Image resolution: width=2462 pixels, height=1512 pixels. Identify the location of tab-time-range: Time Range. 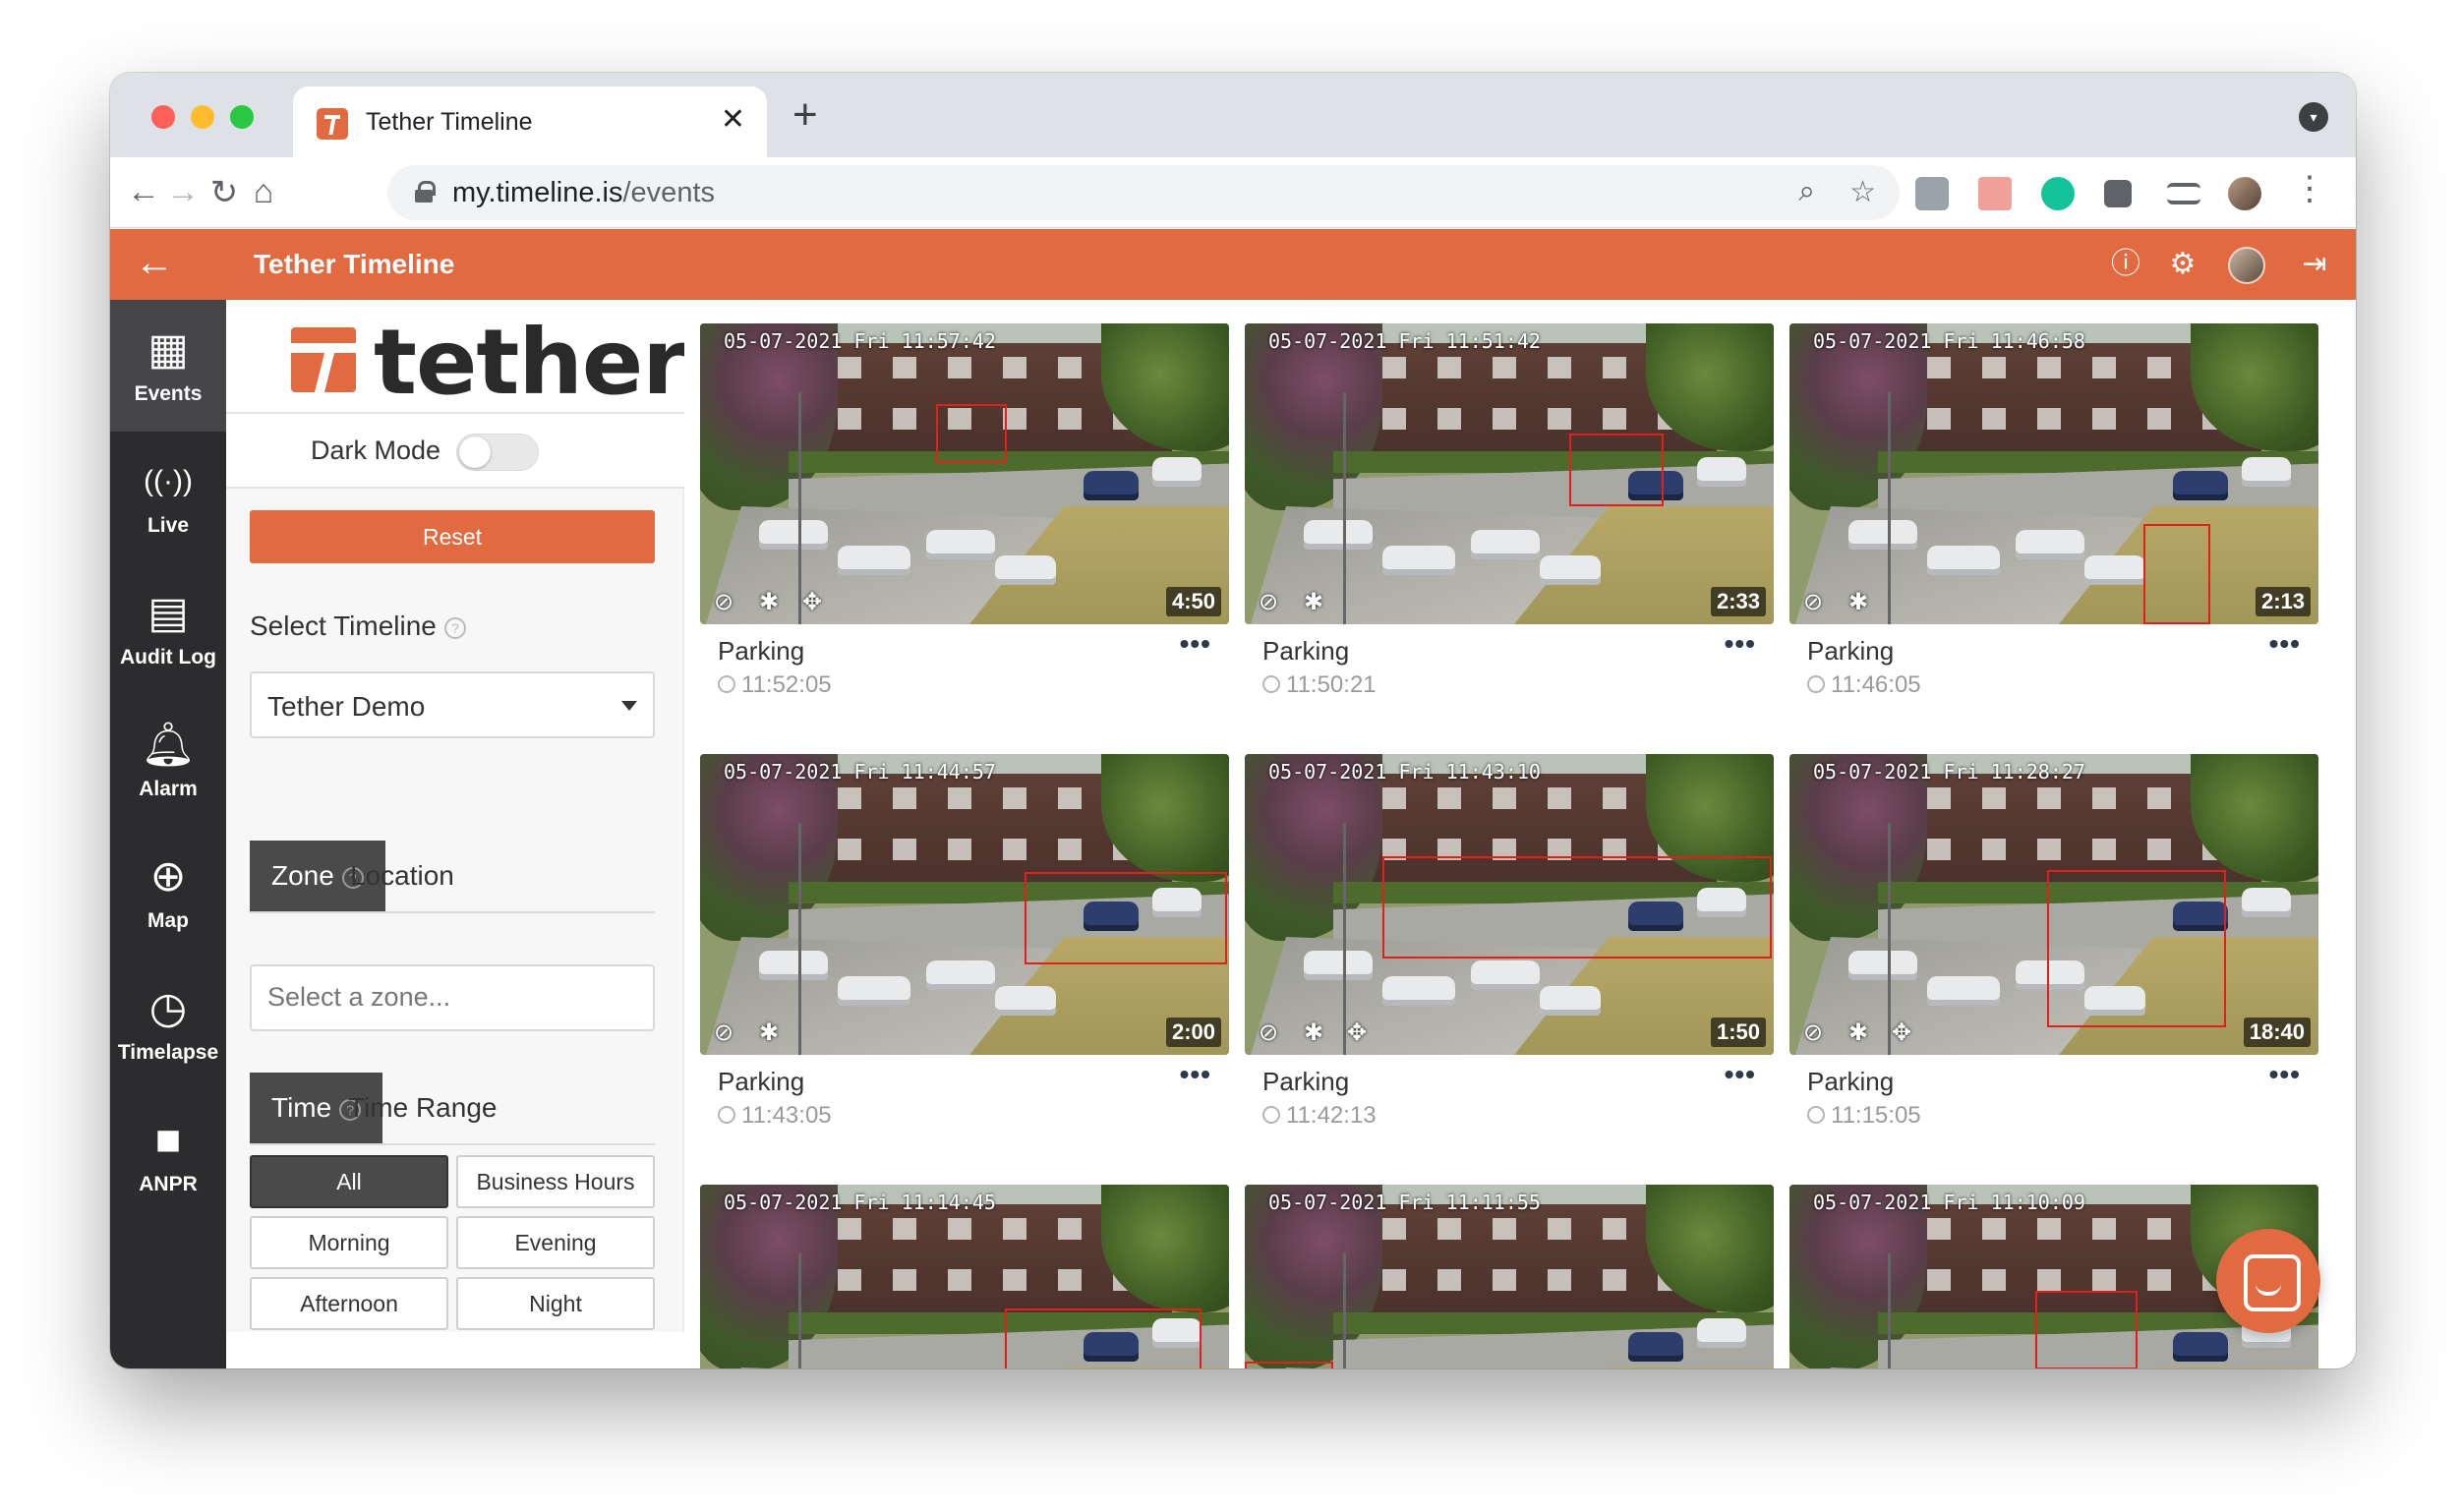
(422, 1108).